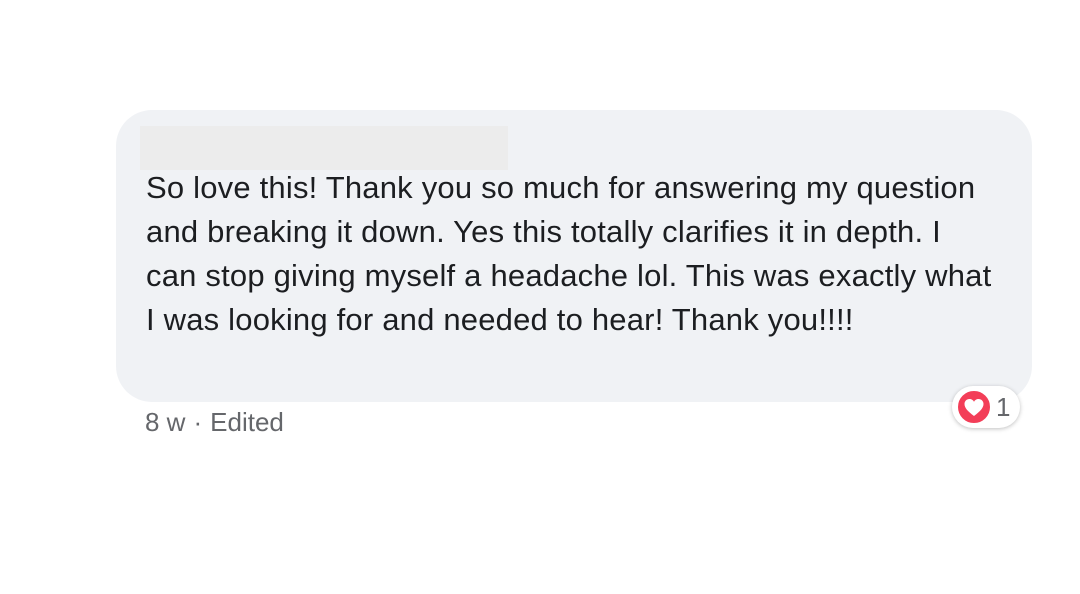  Describe the element at coordinates (324, 148) in the screenshot. I see `author-name-redacted` at that location.